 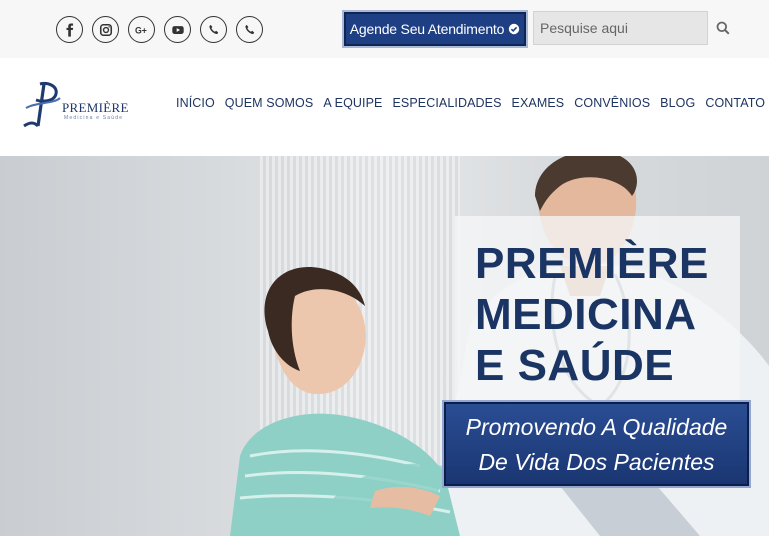 I want to click on social-links: G+, so click(x=159, y=29).